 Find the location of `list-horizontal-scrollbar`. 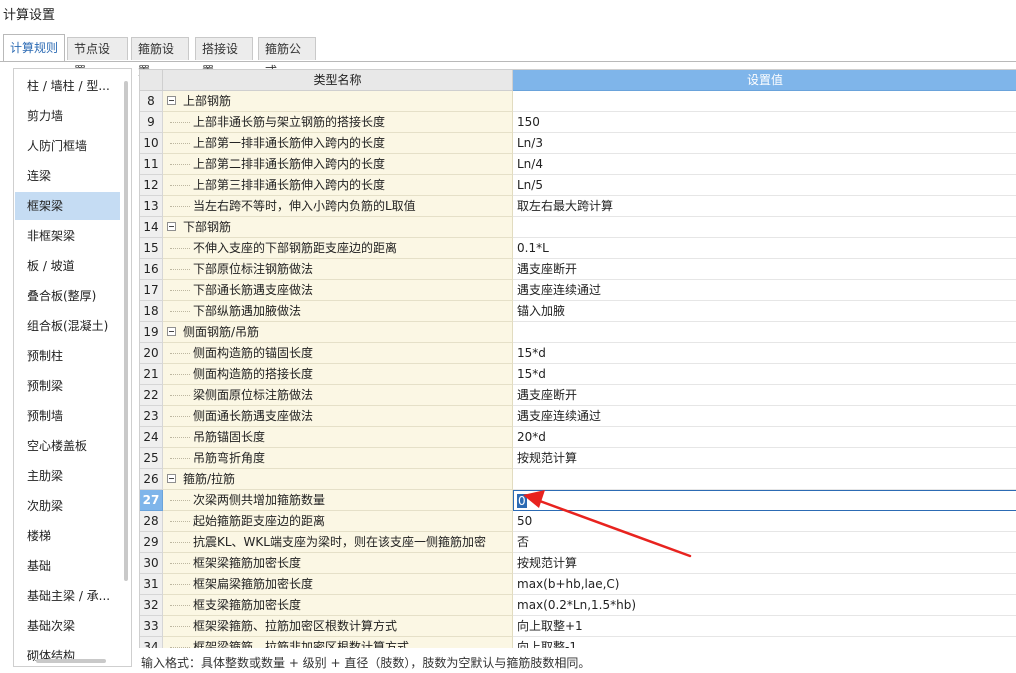

list-horizontal-scrollbar is located at coordinates (71, 661).